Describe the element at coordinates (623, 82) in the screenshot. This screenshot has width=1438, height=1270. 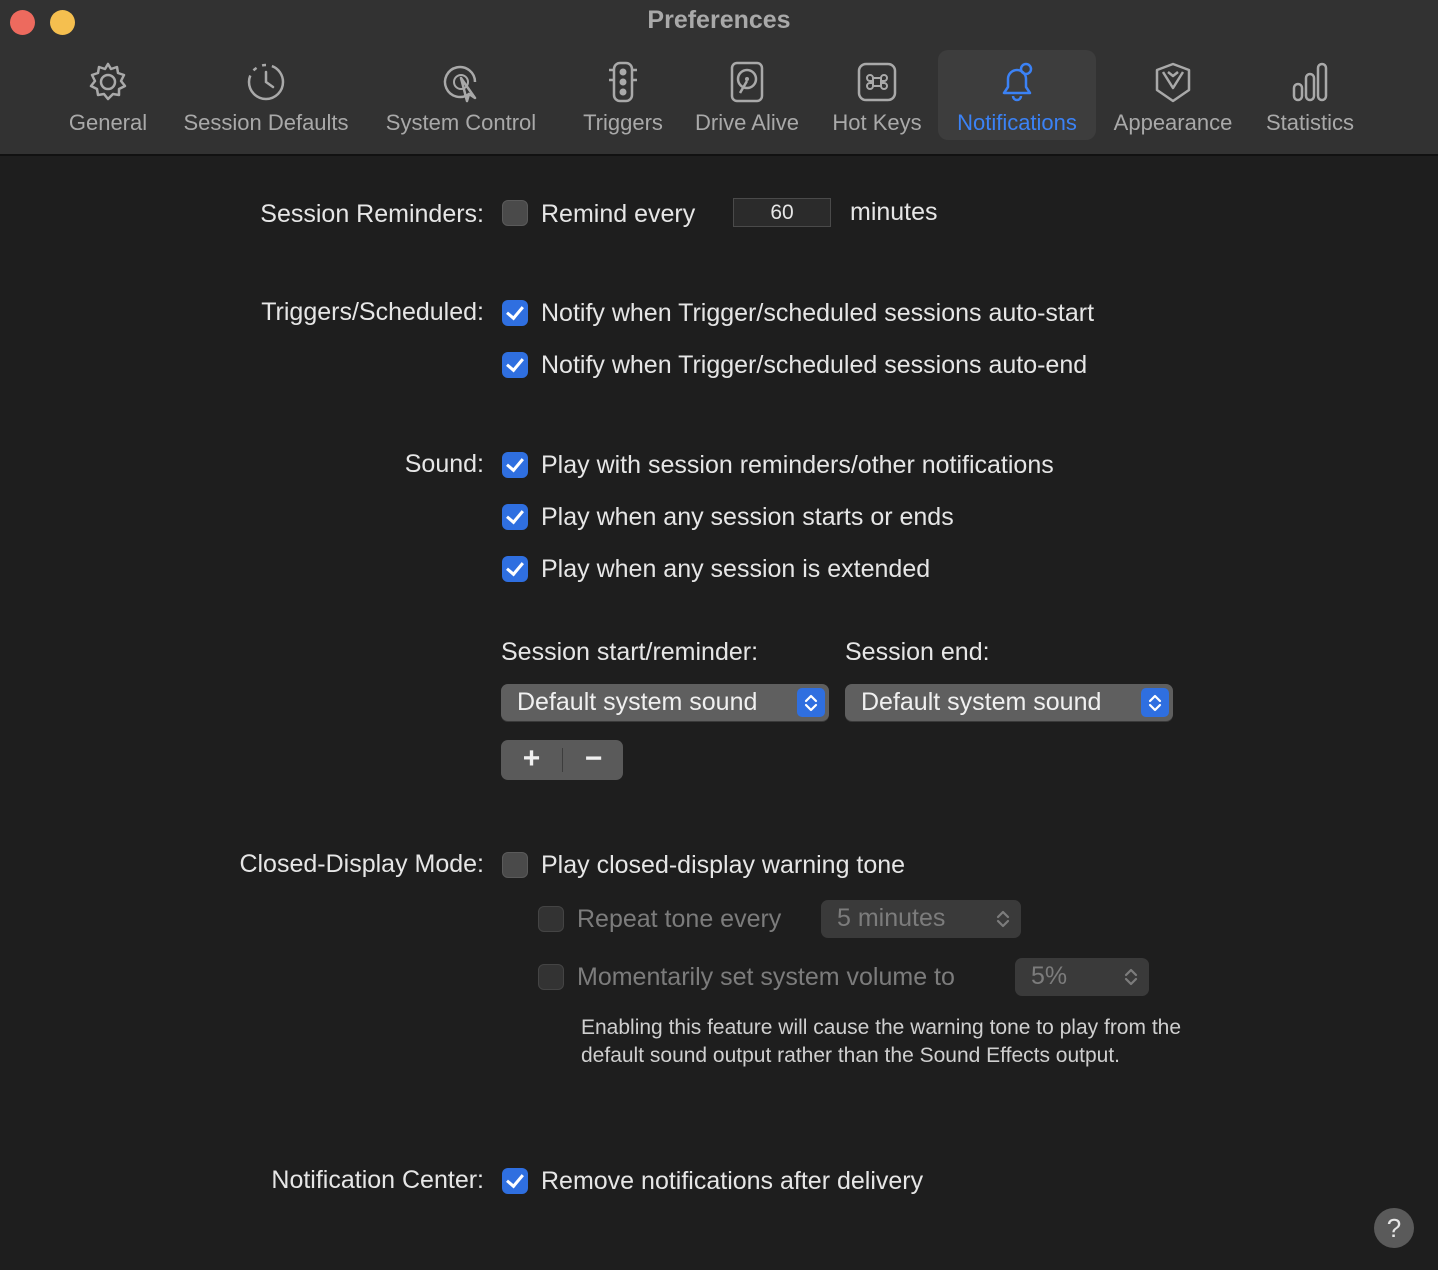
I see `traffic-light-icon` at that location.